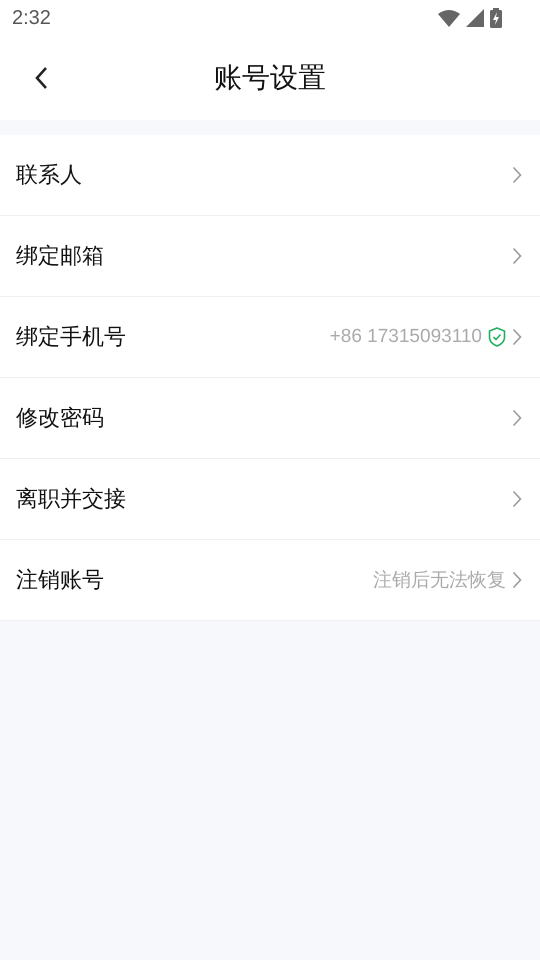 The image size is (540, 960). What do you see at coordinates (31, 18) in the screenshot?
I see `status-time: 2:32` at bounding box center [31, 18].